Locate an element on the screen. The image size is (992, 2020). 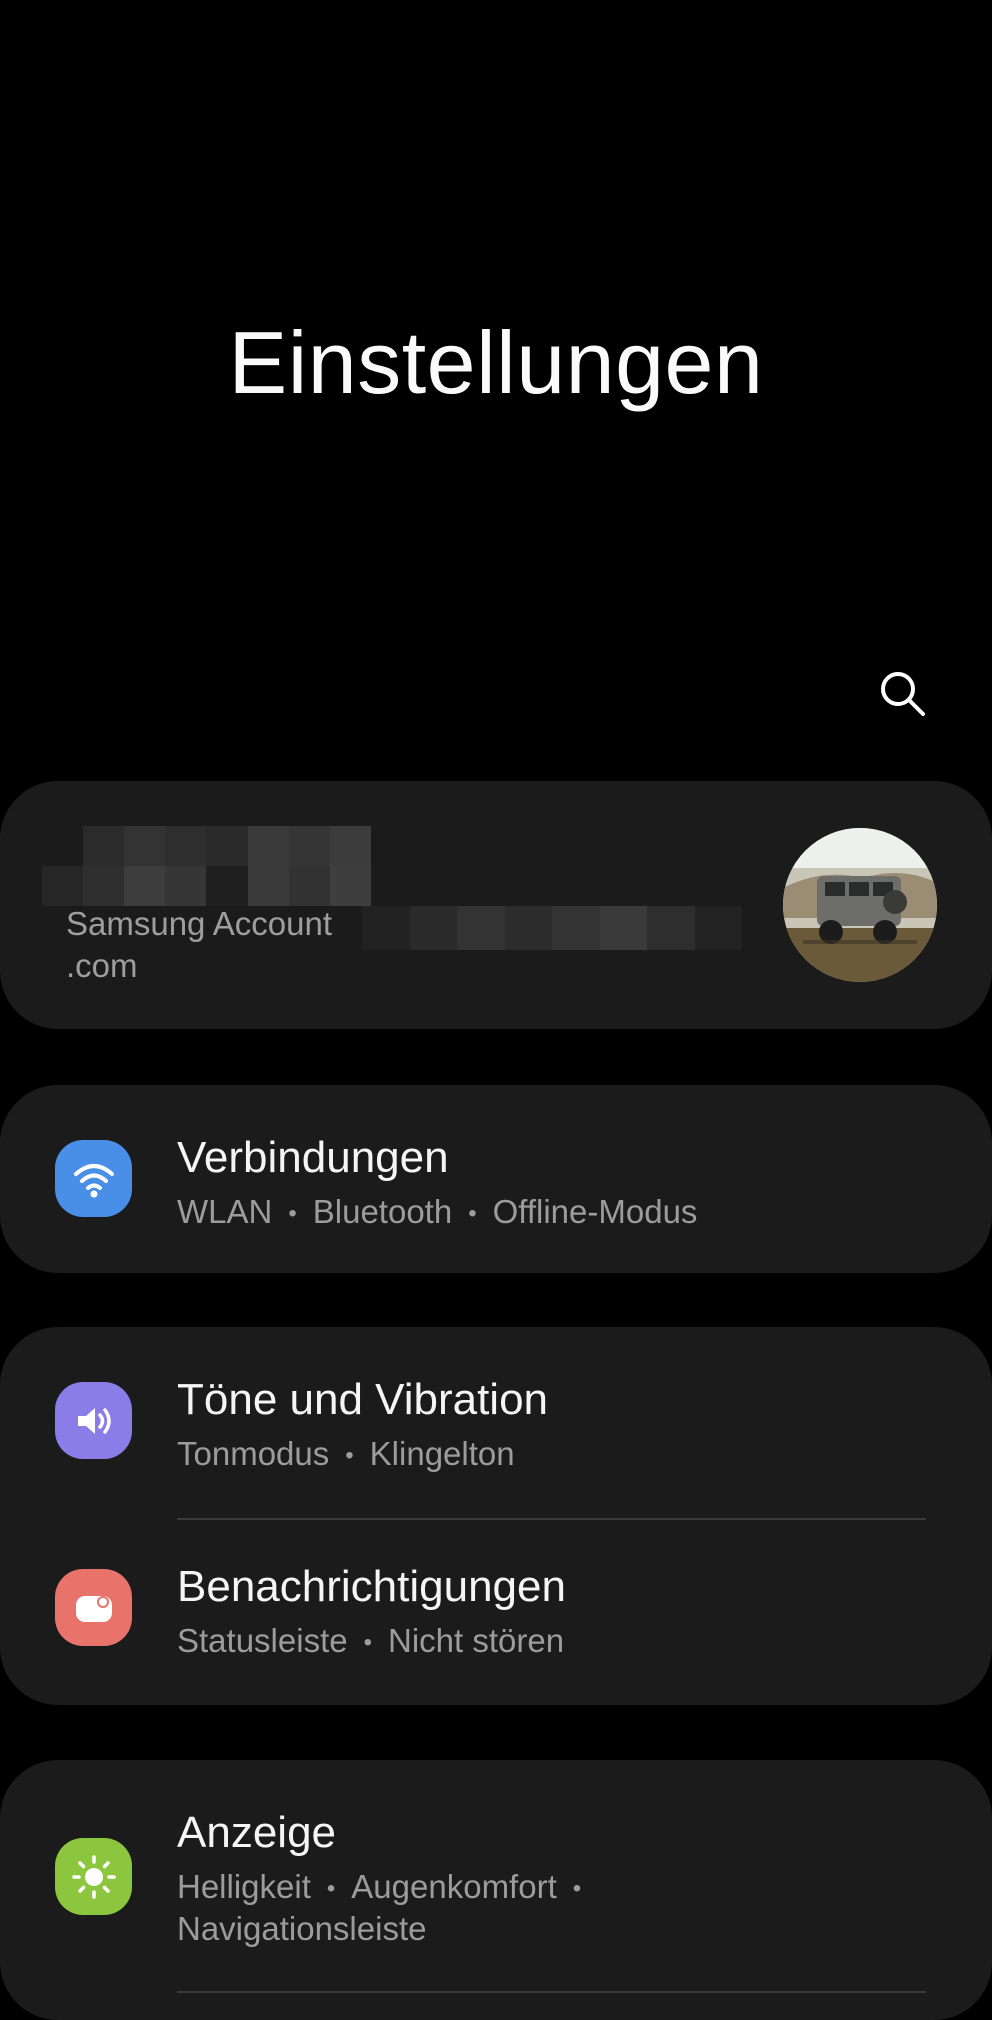
wifi-icon is located at coordinates (93, 1178).